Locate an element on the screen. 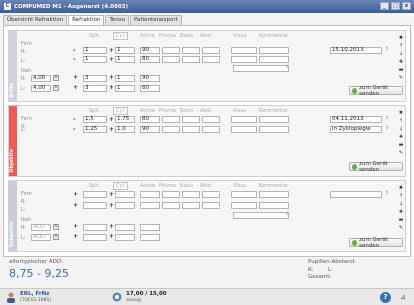  sph-field: 1,25 is located at coordinates (95, 129).